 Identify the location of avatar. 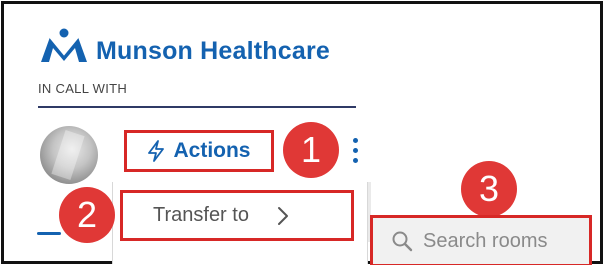
(69, 155).